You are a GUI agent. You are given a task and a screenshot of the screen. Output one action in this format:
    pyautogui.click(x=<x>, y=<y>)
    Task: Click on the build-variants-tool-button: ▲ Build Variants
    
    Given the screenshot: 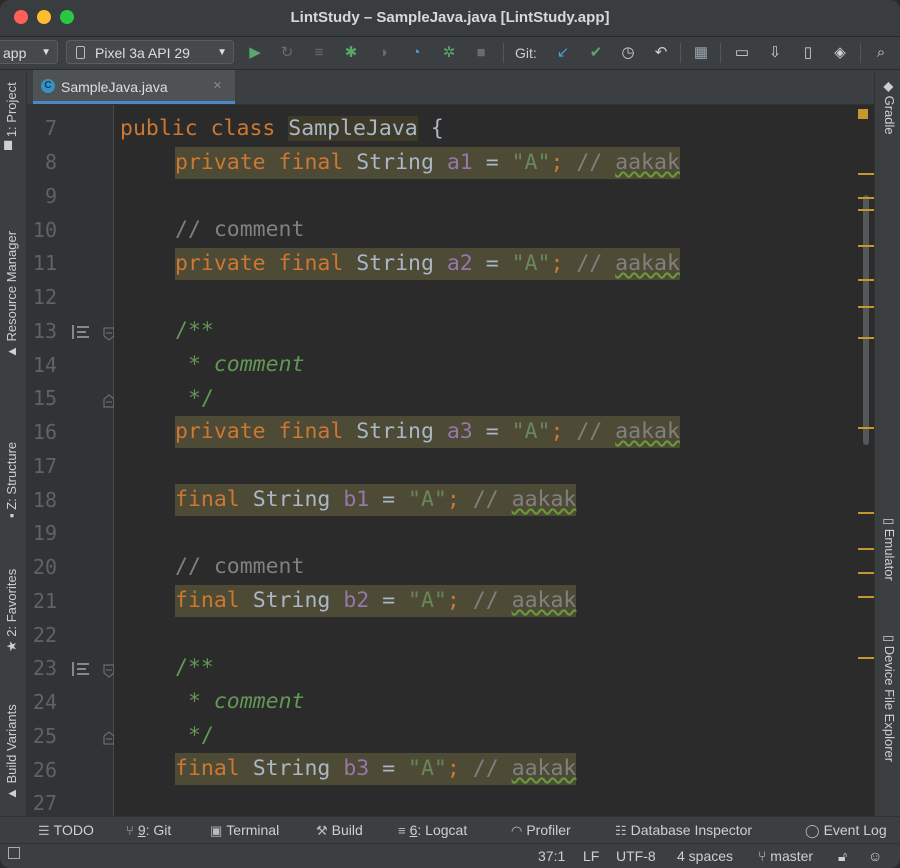 What is the action you would take?
    pyautogui.click(x=11, y=752)
    